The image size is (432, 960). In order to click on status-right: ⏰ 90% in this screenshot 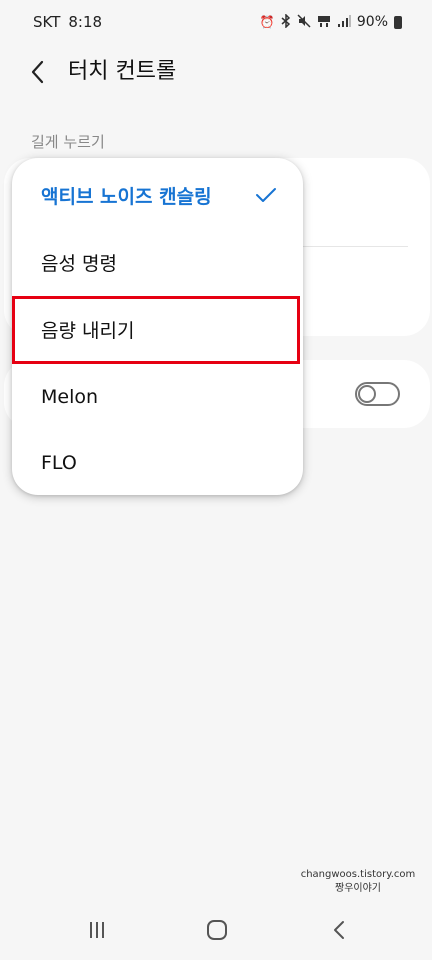, I will do `click(330, 21)`.